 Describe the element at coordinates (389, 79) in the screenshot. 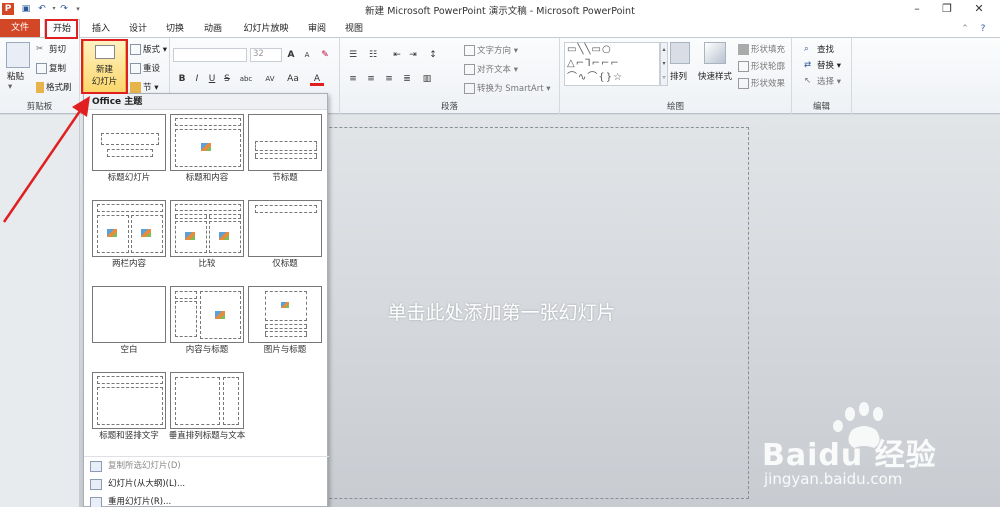

I see `align-right-icon: ≡` at that location.